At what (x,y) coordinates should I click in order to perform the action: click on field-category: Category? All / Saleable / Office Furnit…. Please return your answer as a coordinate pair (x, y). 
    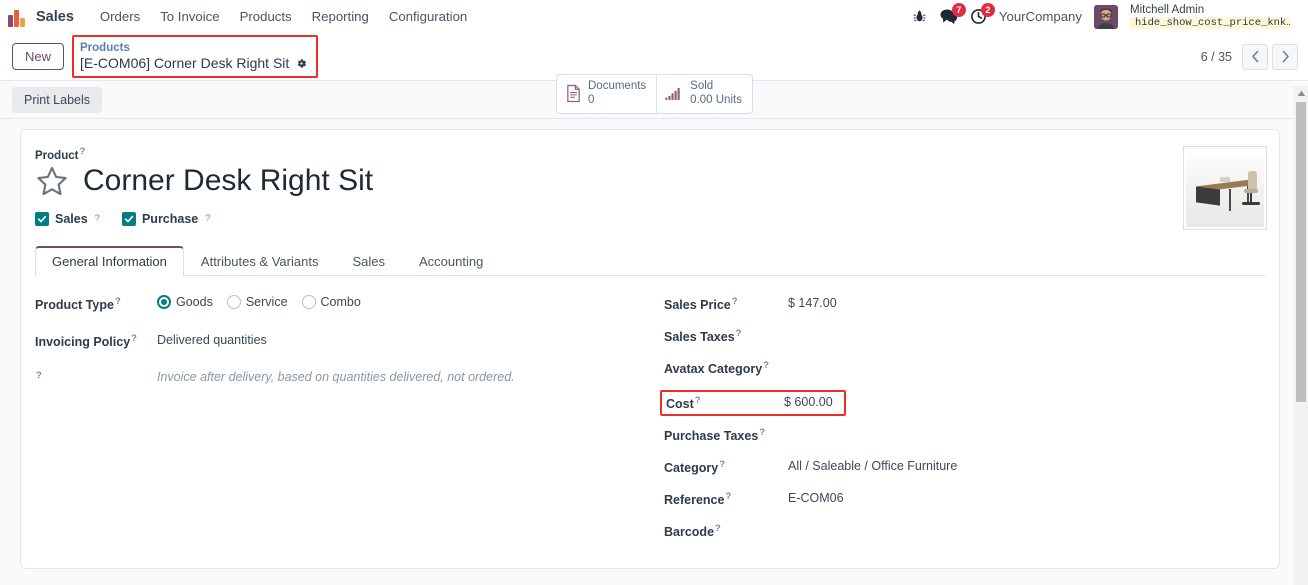
    Looking at the image, I should click on (949, 472).